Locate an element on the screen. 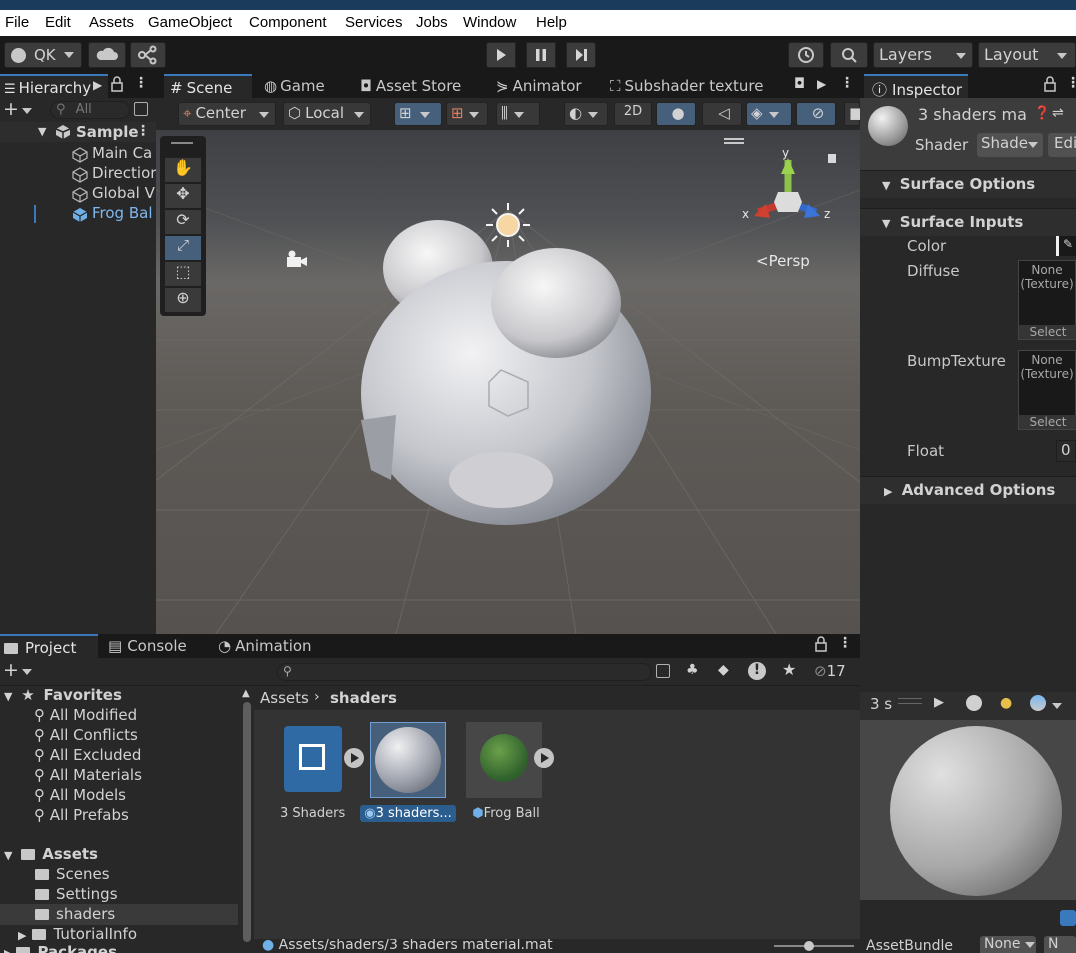 This screenshot has width=1076, height=953. tab-asset-store: ◘ Asset Store is located at coordinates (410, 86).